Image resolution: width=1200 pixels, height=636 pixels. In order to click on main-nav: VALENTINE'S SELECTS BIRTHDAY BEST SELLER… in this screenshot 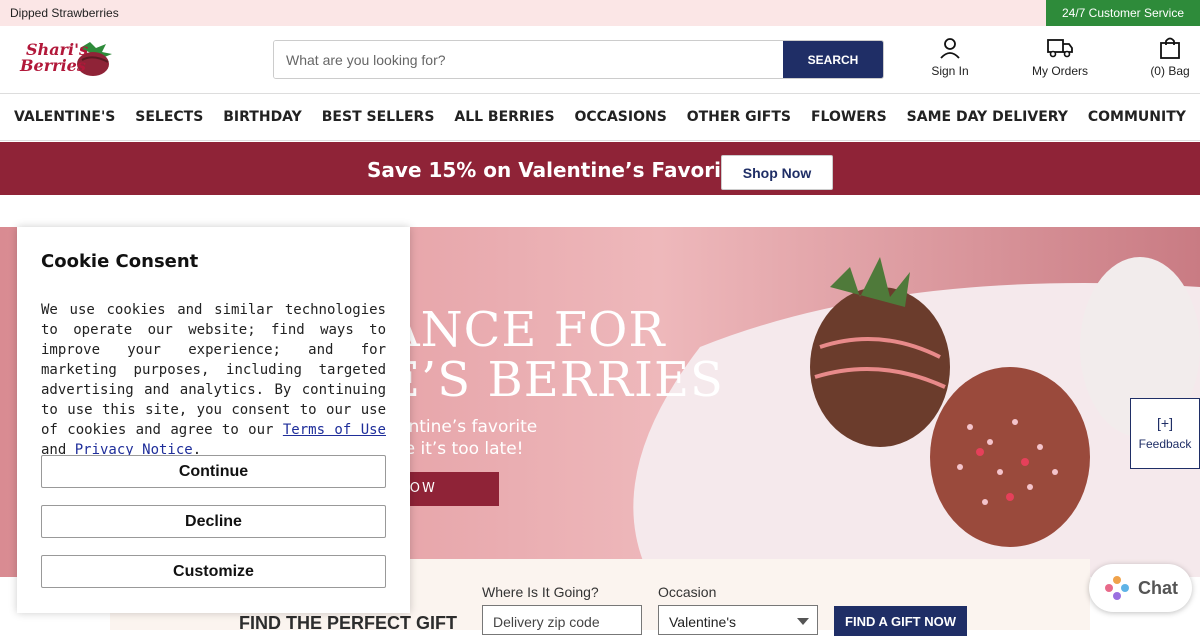, I will do `click(600, 117)`.